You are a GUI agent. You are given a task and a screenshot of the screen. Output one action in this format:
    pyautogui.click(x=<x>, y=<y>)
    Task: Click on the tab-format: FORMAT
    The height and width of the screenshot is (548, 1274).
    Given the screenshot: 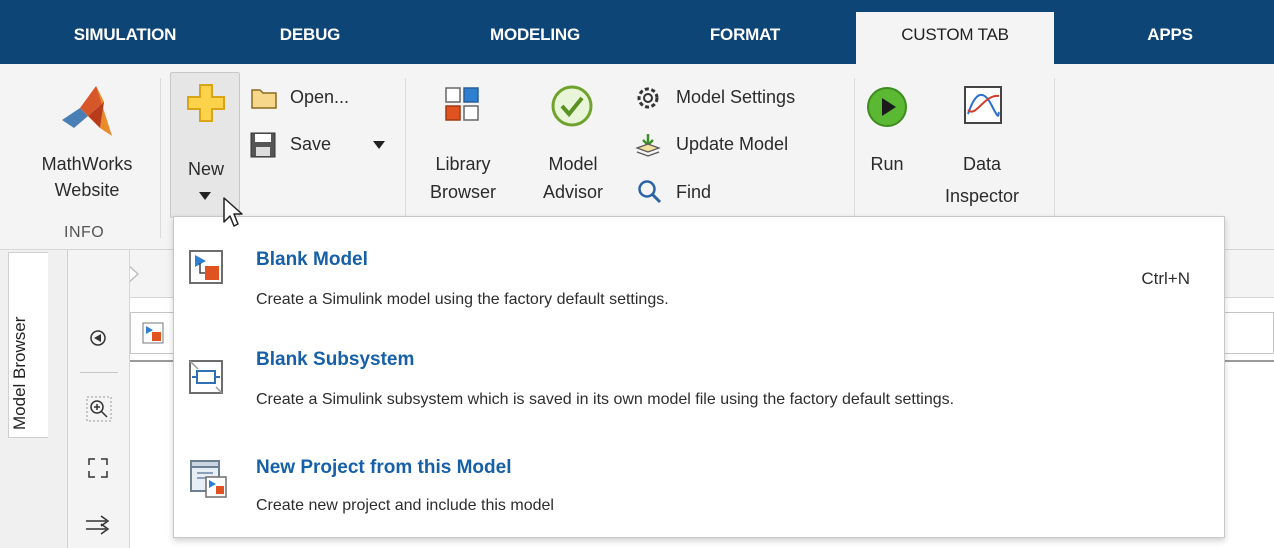 What is the action you would take?
    pyautogui.click(x=745, y=32)
    